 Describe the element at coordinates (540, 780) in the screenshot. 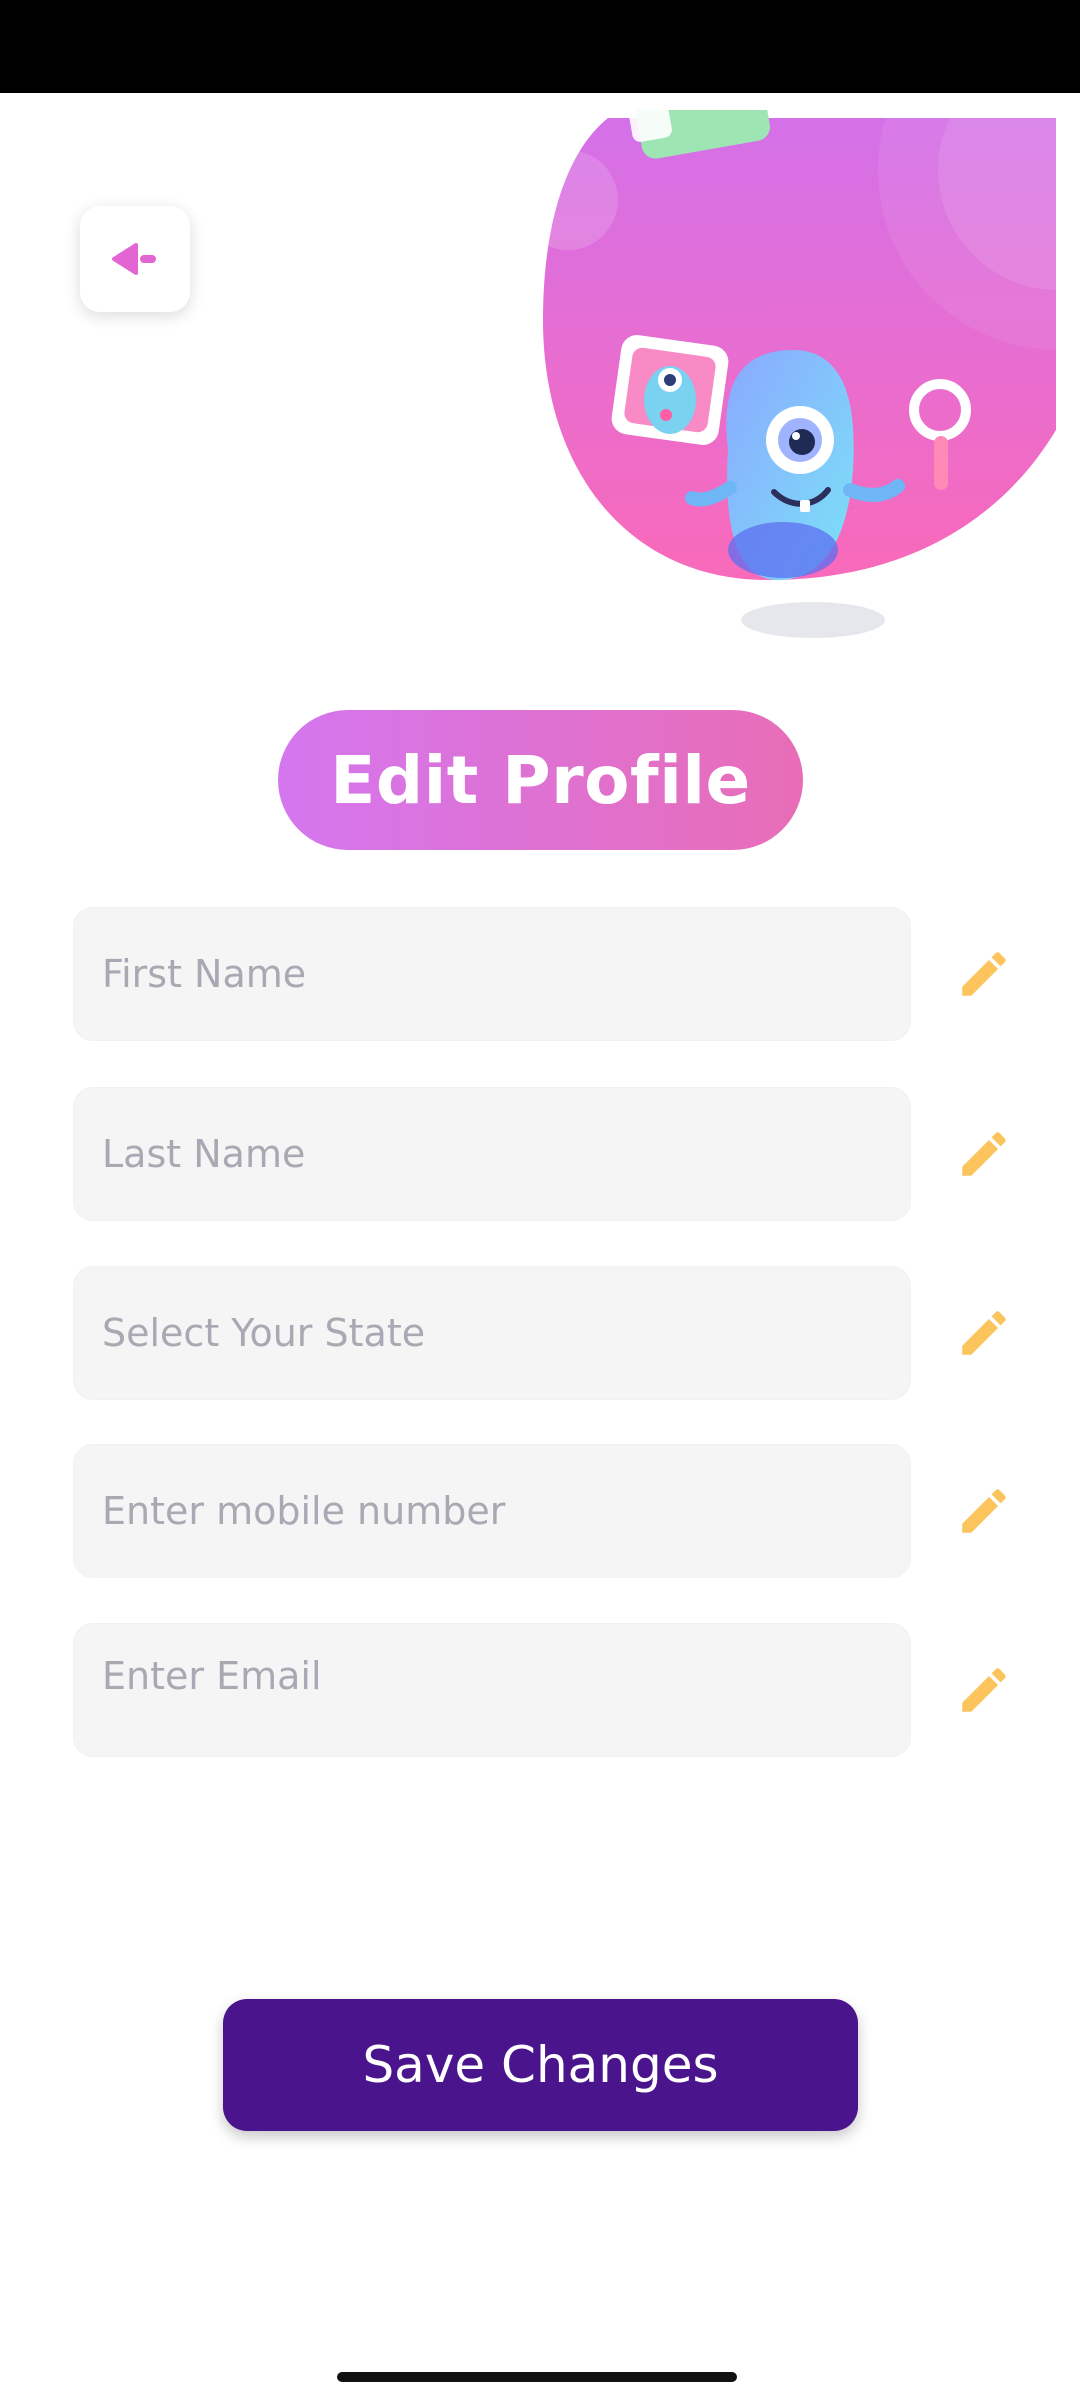

I see `page-title: Edit Profile` at that location.